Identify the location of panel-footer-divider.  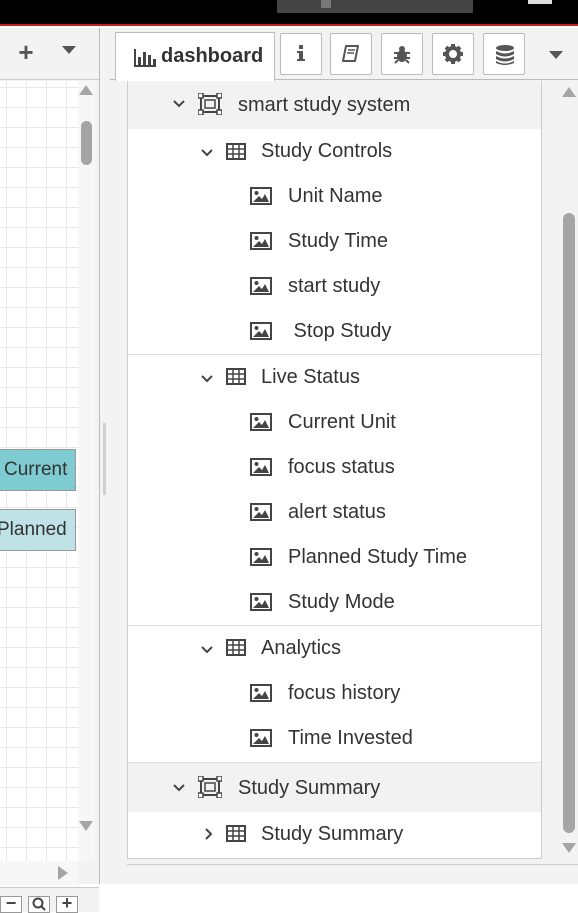
(352, 864).